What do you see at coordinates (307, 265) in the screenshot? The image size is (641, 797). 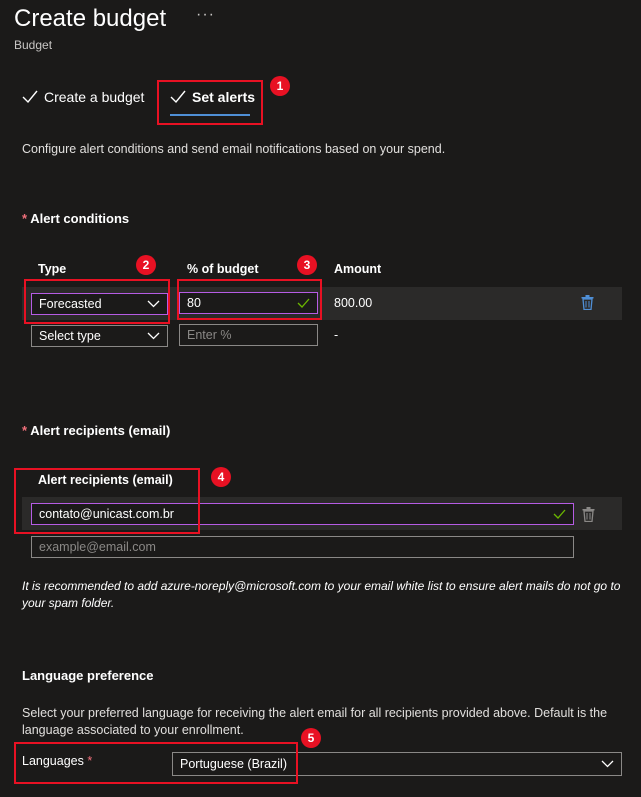 I see `annotation-badge-3: 3` at bounding box center [307, 265].